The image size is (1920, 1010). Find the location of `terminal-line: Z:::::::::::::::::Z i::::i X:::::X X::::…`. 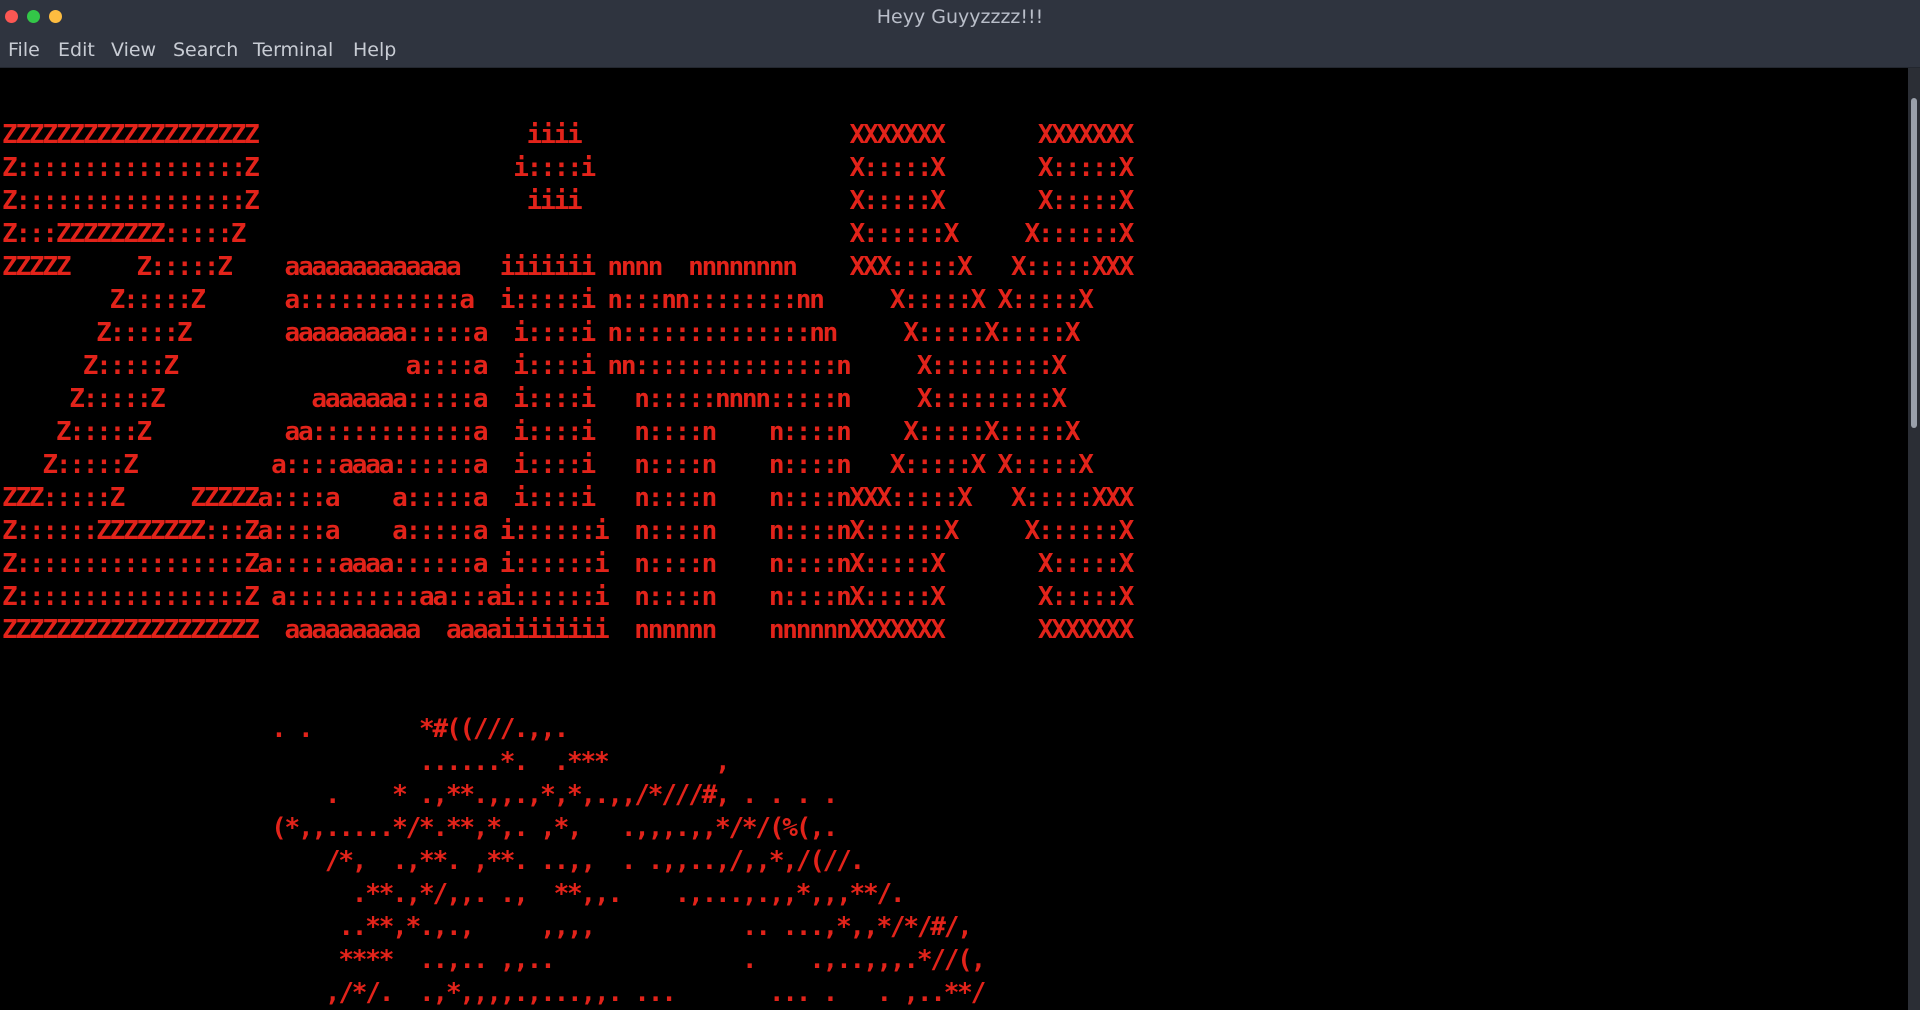

terminal-line: Z:::::::::::::::::Z i::::i X:::::X X::::… is located at coordinates (568, 168).